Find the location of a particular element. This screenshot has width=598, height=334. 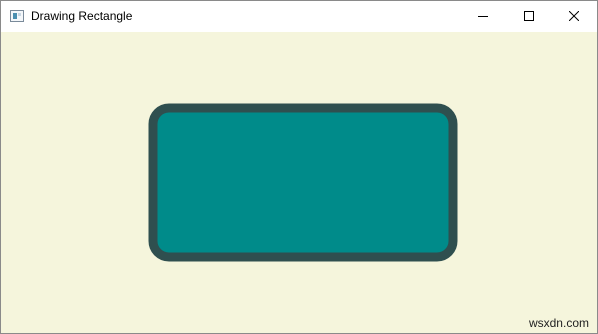

title-bar: Drawing Rectangle is located at coordinates (299, 16).